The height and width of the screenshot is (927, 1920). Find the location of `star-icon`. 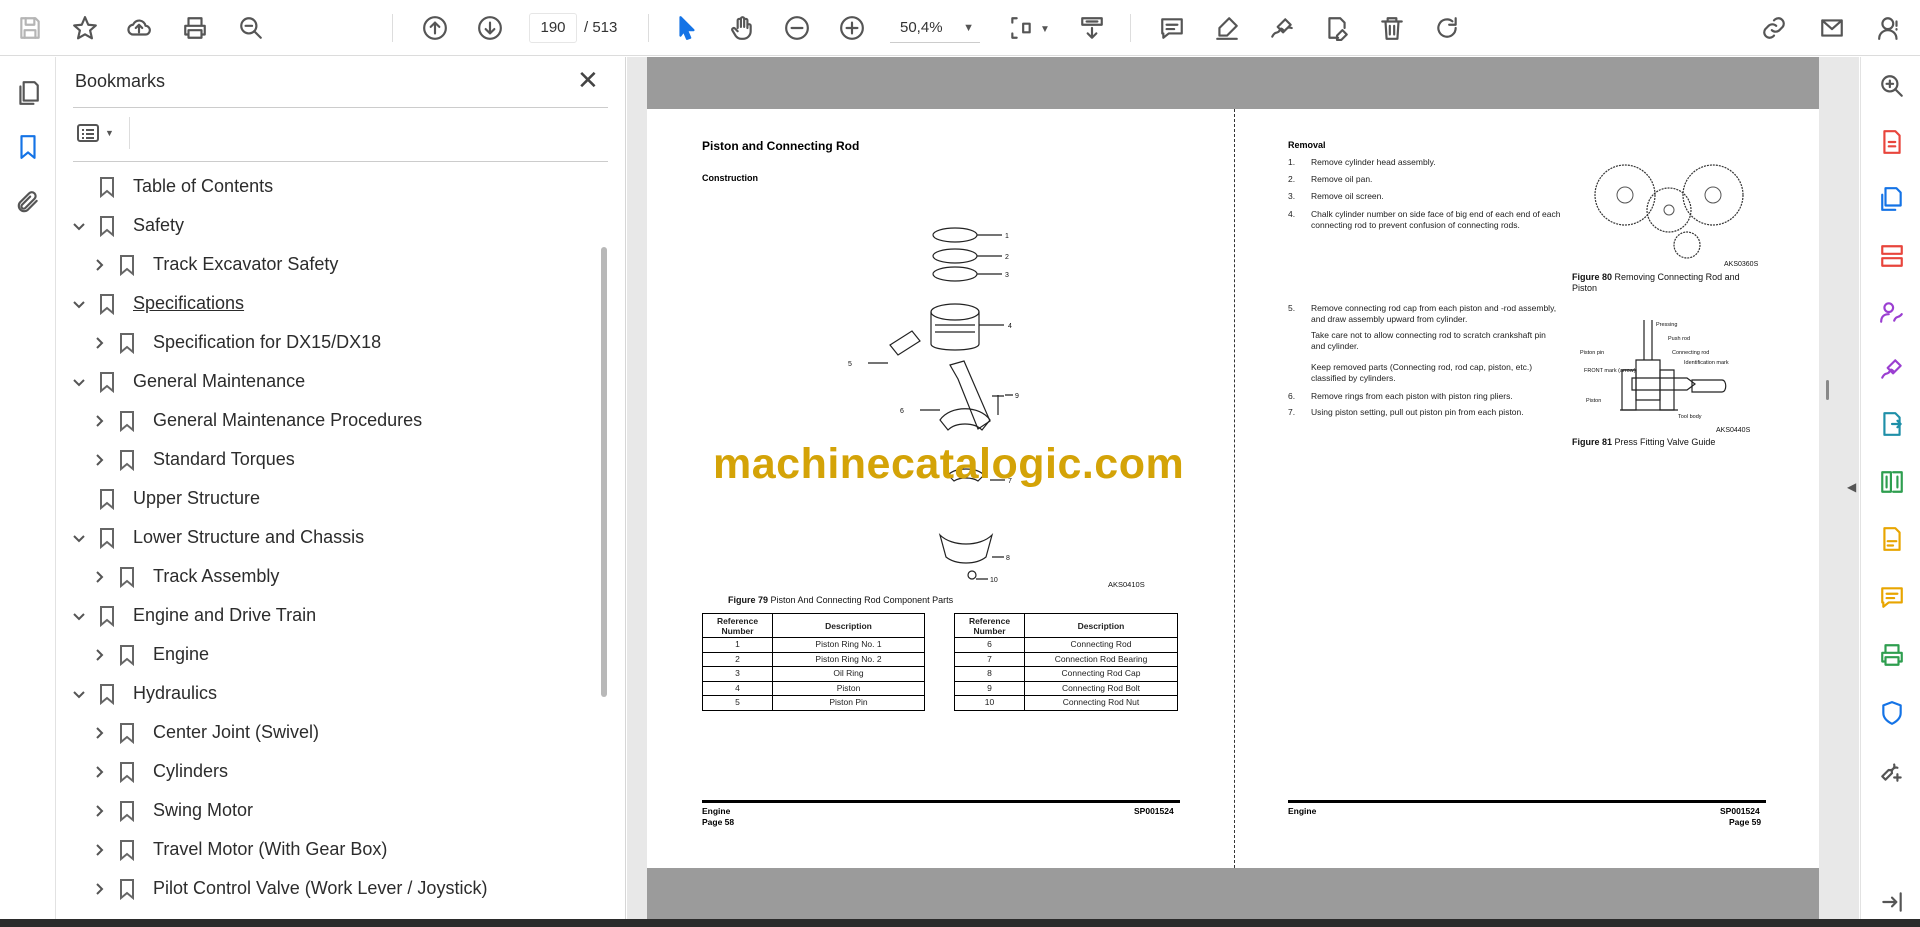

star-icon is located at coordinates (85, 28).